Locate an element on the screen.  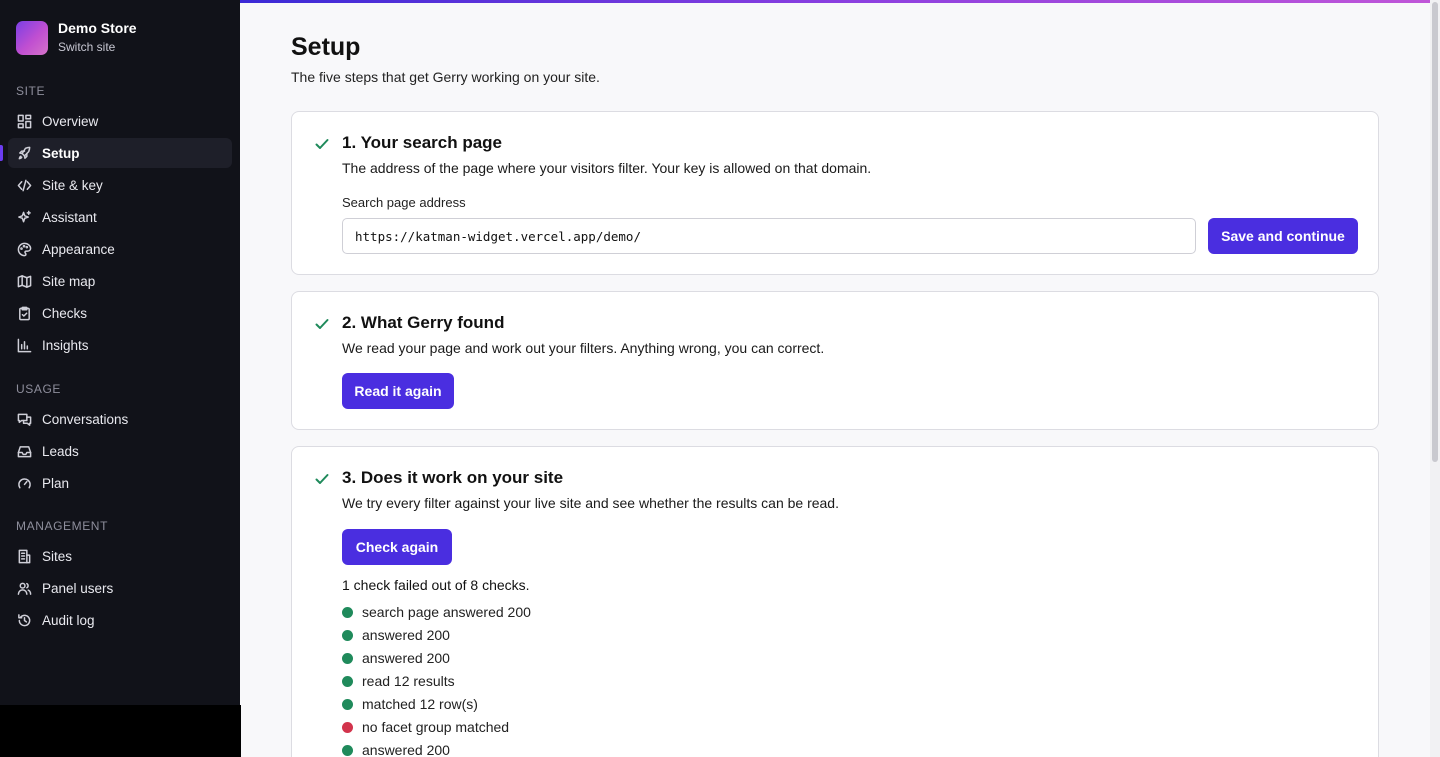
check-result-item: no facet group matched is located at coordinates (425, 727).